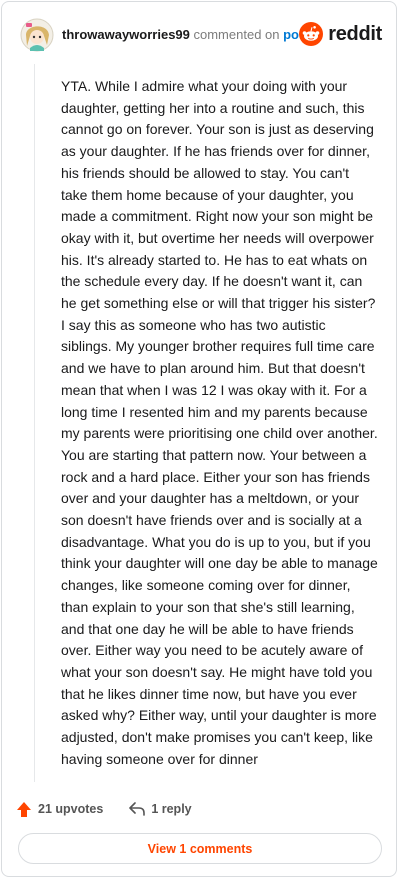 The height and width of the screenshot is (880, 400). I want to click on comment-meta: throwawayworries99 commented on post, so click(186, 34).